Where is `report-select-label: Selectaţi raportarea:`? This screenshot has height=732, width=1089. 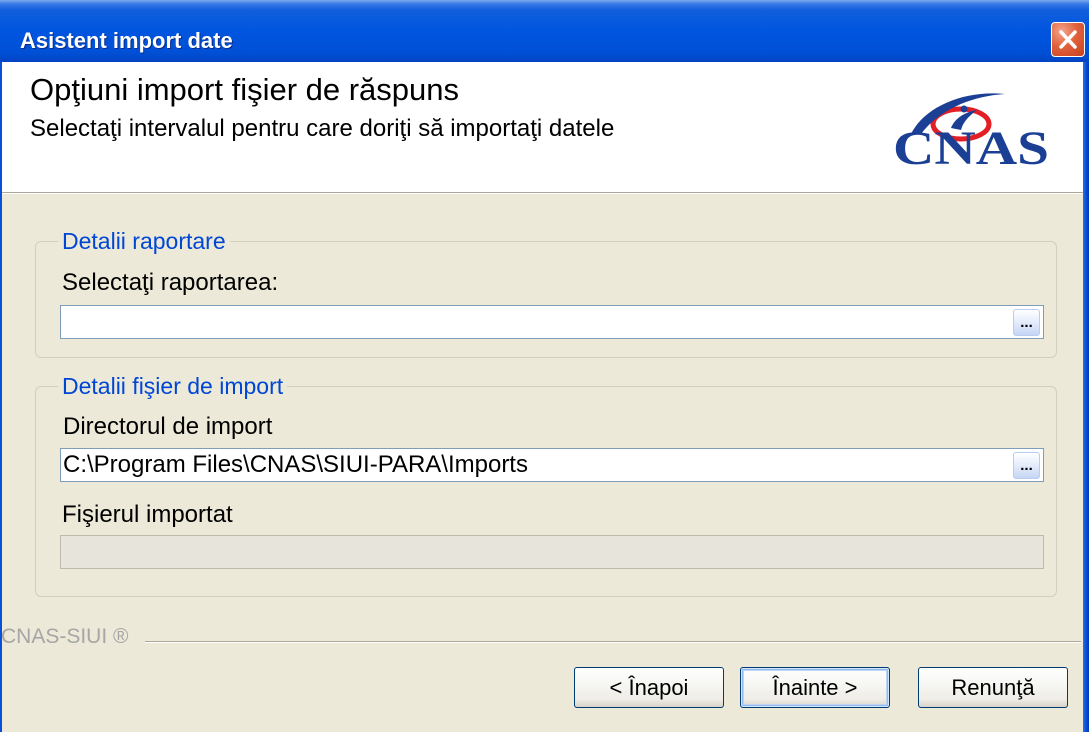
report-select-label: Selectaţi raportarea: is located at coordinates (170, 282).